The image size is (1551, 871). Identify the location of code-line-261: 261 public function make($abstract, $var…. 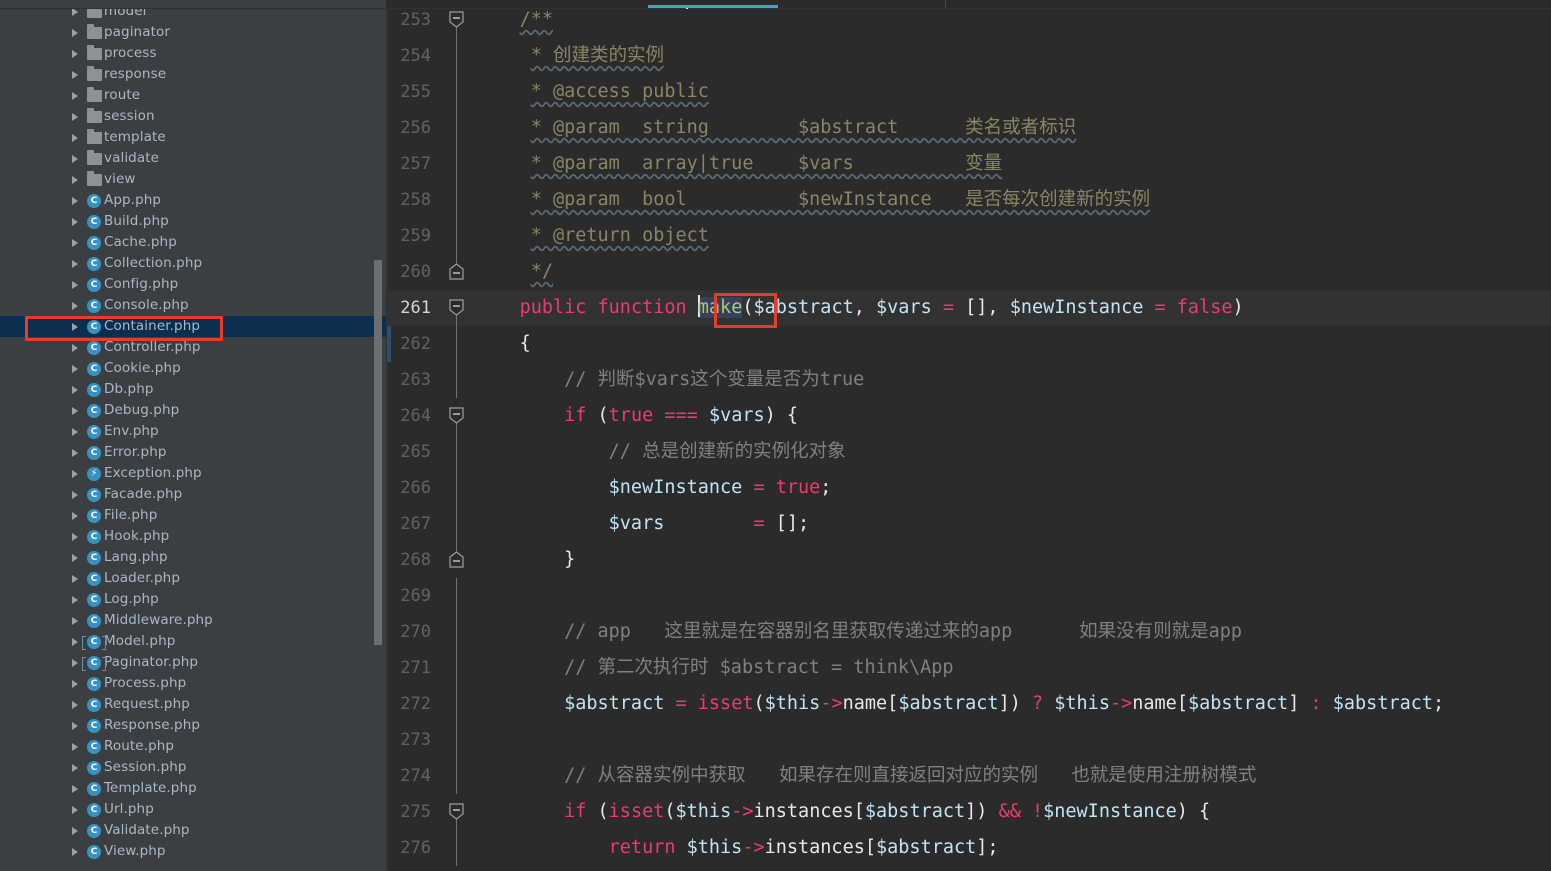
(969, 308).